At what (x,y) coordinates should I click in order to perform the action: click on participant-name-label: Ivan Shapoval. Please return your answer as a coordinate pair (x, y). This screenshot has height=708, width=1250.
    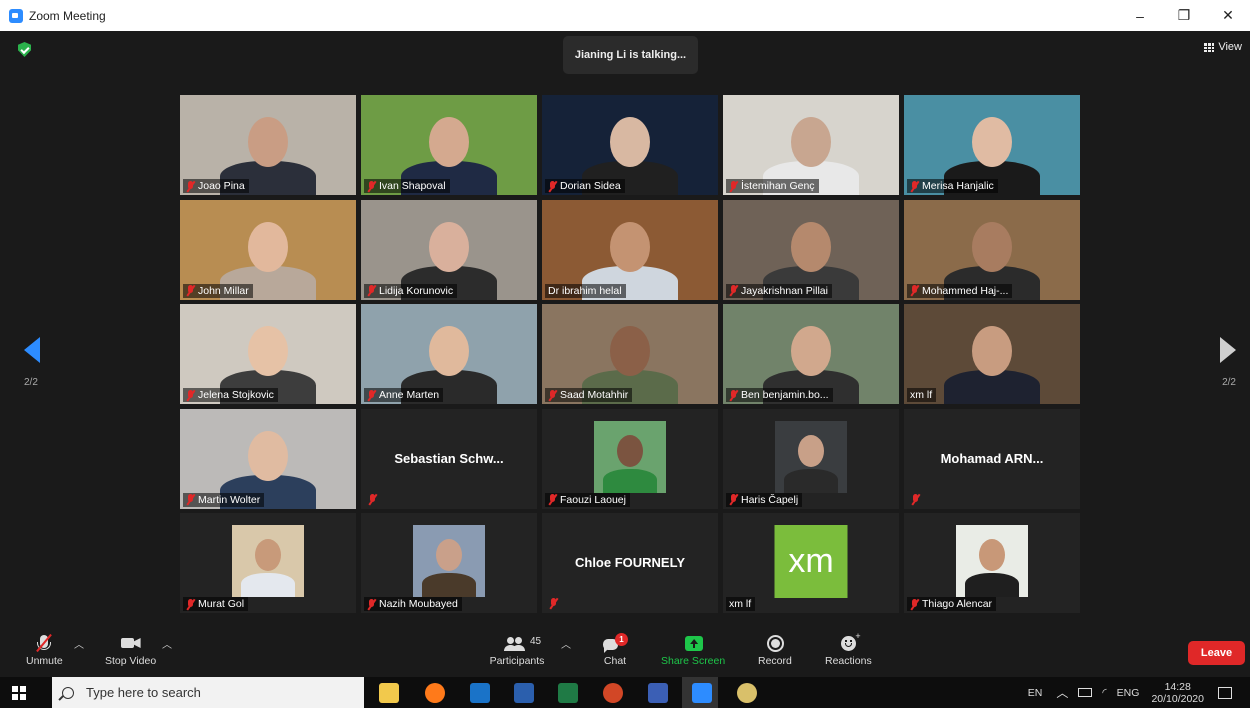
    Looking at the image, I should click on (407, 186).